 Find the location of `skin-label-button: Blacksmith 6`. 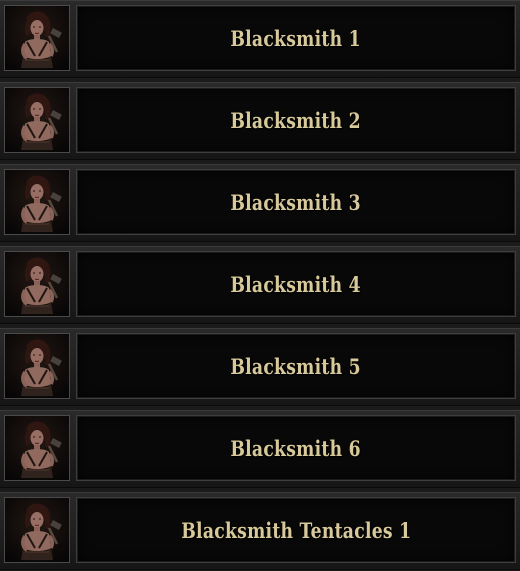

skin-label-button: Blacksmith 6 is located at coordinates (296, 448).